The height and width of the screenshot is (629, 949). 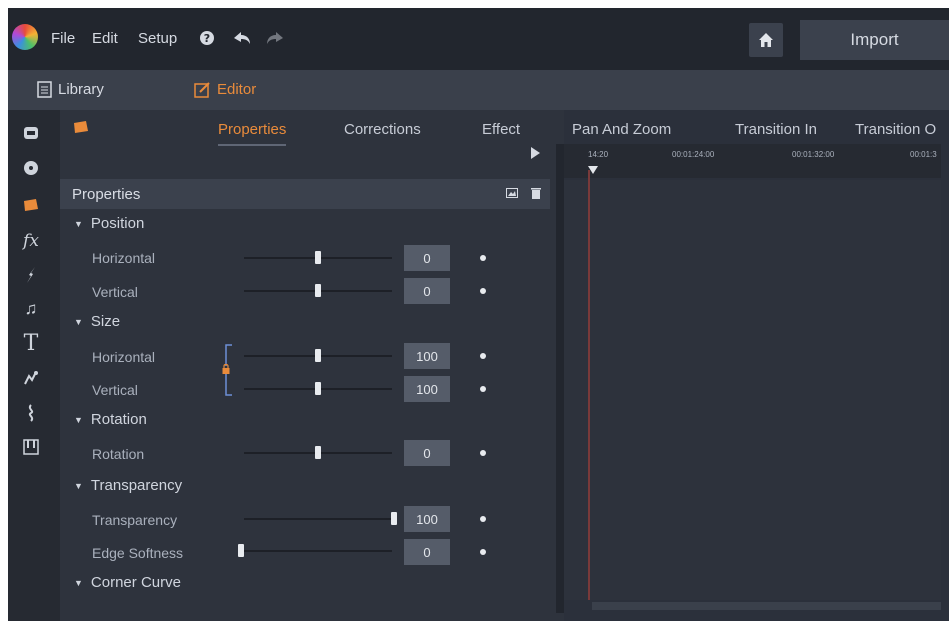 I want to click on section-label: Transparency, so click(x=136, y=485).